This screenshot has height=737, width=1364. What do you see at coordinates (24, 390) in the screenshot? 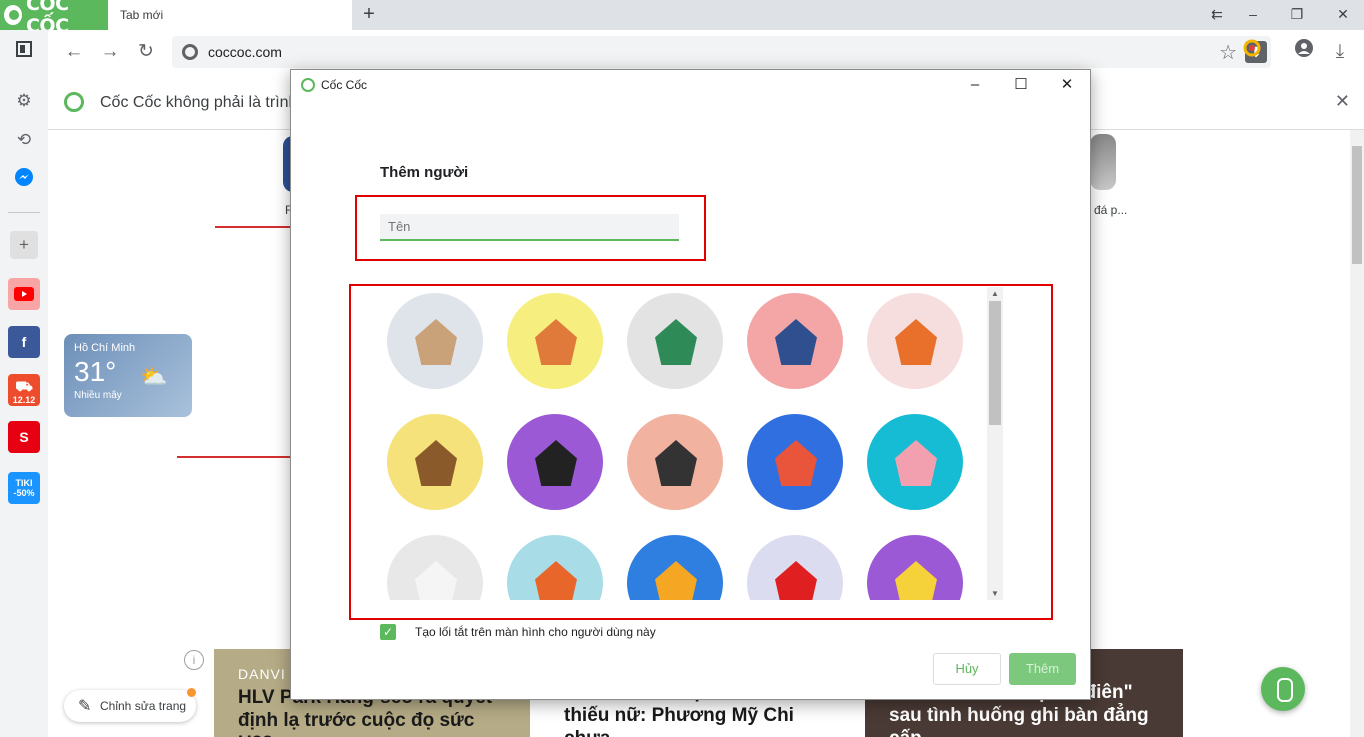
I see `shopee-app-icon: ⛟ 12.12` at bounding box center [24, 390].